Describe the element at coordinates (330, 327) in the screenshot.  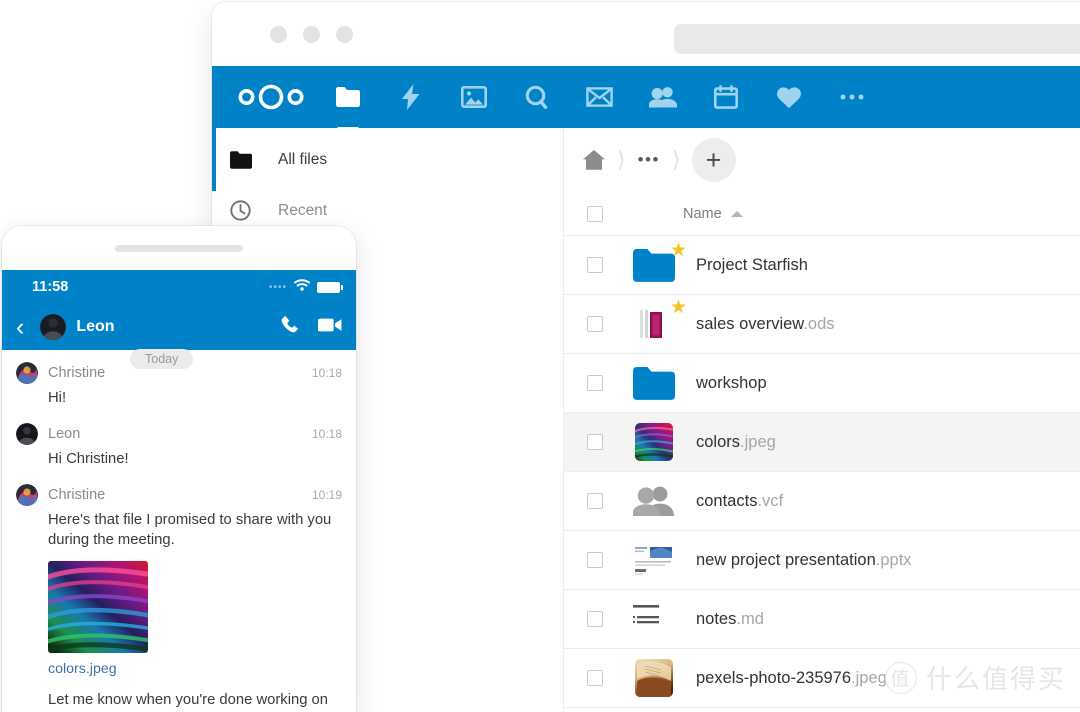
I see `video-camera-icon` at that location.